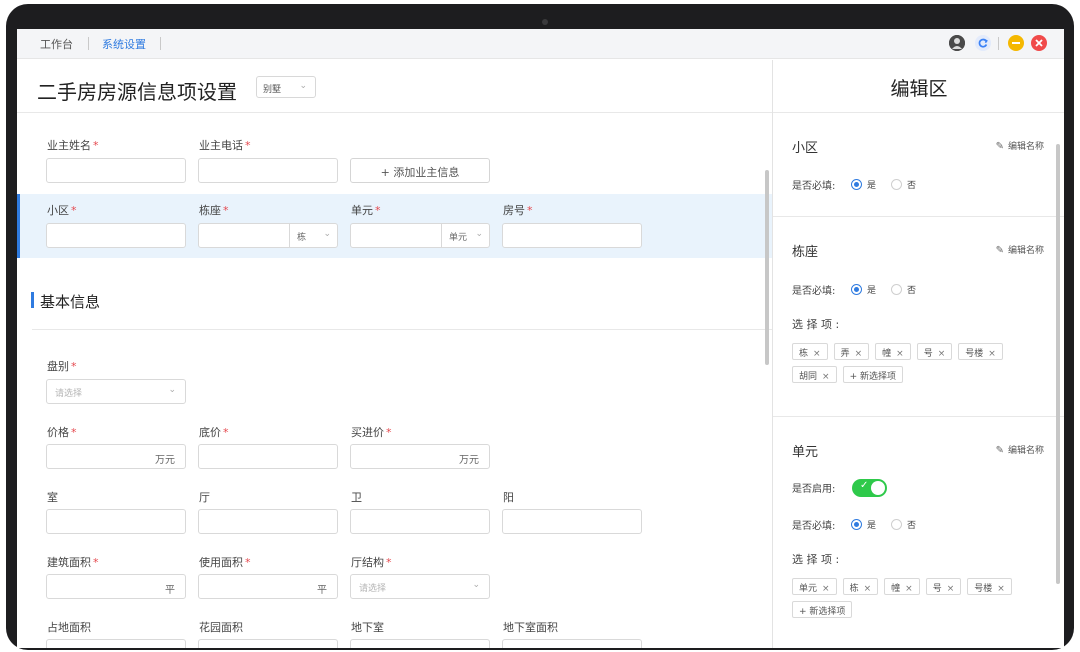  I want to click on community-input, so click(116, 235).